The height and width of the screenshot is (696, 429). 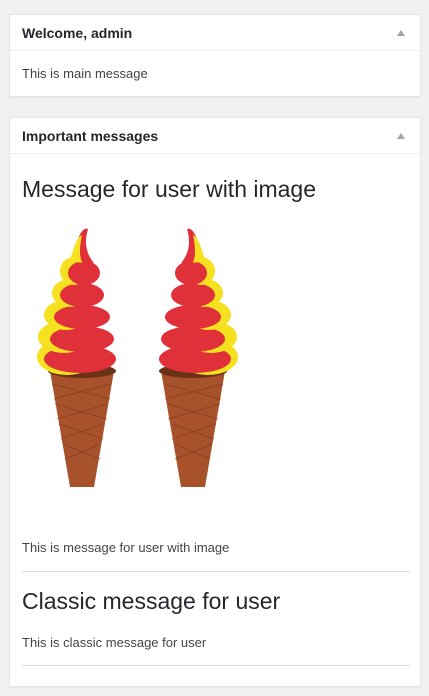 I want to click on right-ice-cream-cone-icon, so click(x=198, y=357).